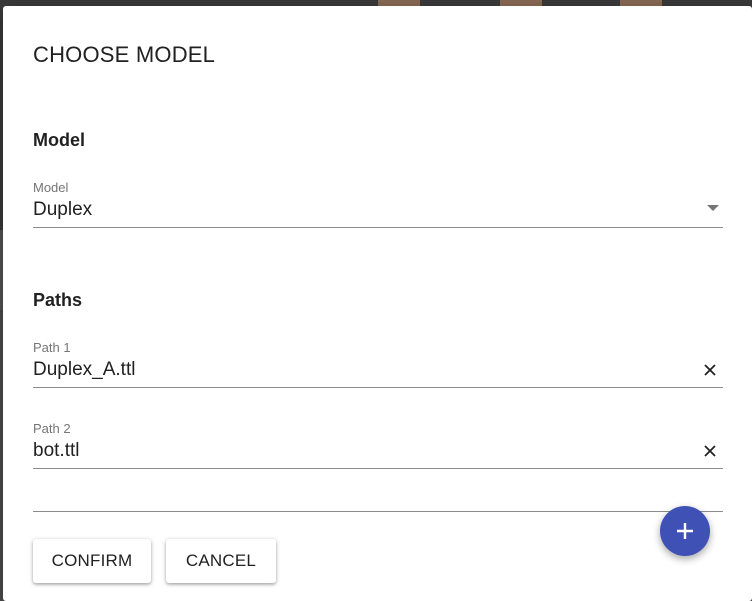 The height and width of the screenshot is (601, 752). Describe the element at coordinates (92, 561) in the screenshot. I see `confirm-button: CONFIRM` at that location.